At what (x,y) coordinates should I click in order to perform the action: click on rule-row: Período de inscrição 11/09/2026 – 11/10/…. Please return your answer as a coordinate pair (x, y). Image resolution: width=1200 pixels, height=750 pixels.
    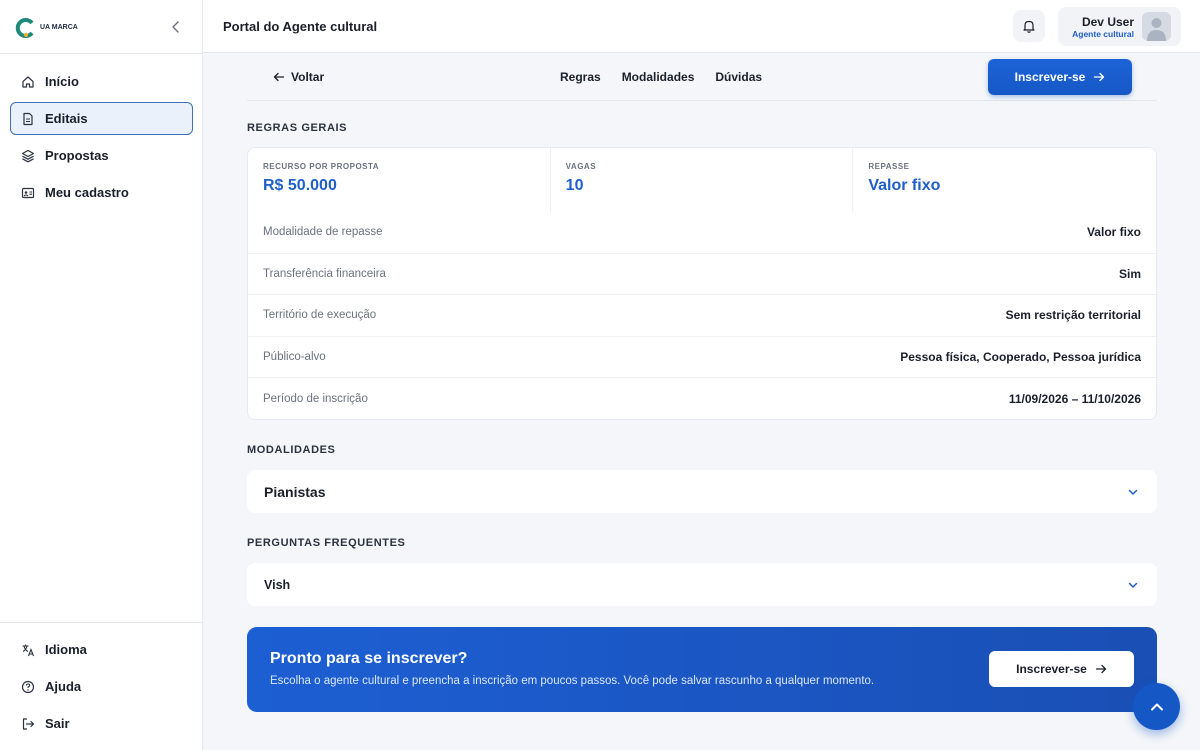
    Looking at the image, I should click on (702, 399).